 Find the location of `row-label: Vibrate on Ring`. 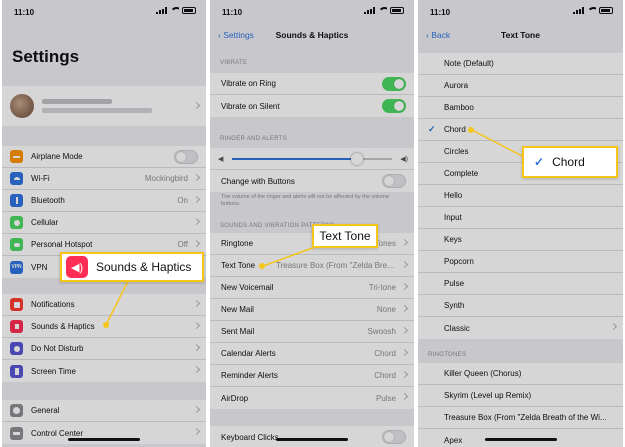

row-label: Vibrate on Ring is located at coordinates (248, 83).